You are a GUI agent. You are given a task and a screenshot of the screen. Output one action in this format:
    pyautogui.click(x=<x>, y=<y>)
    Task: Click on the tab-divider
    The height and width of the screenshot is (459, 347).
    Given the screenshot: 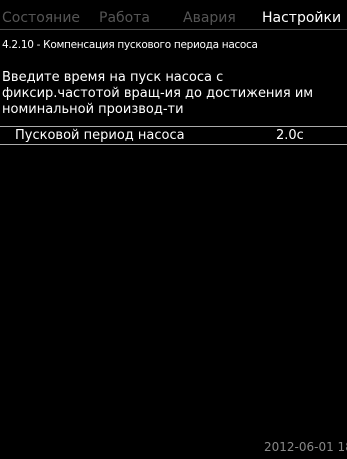 What is the action you would take?
    pyautogui.click(x=173, y=29)
    